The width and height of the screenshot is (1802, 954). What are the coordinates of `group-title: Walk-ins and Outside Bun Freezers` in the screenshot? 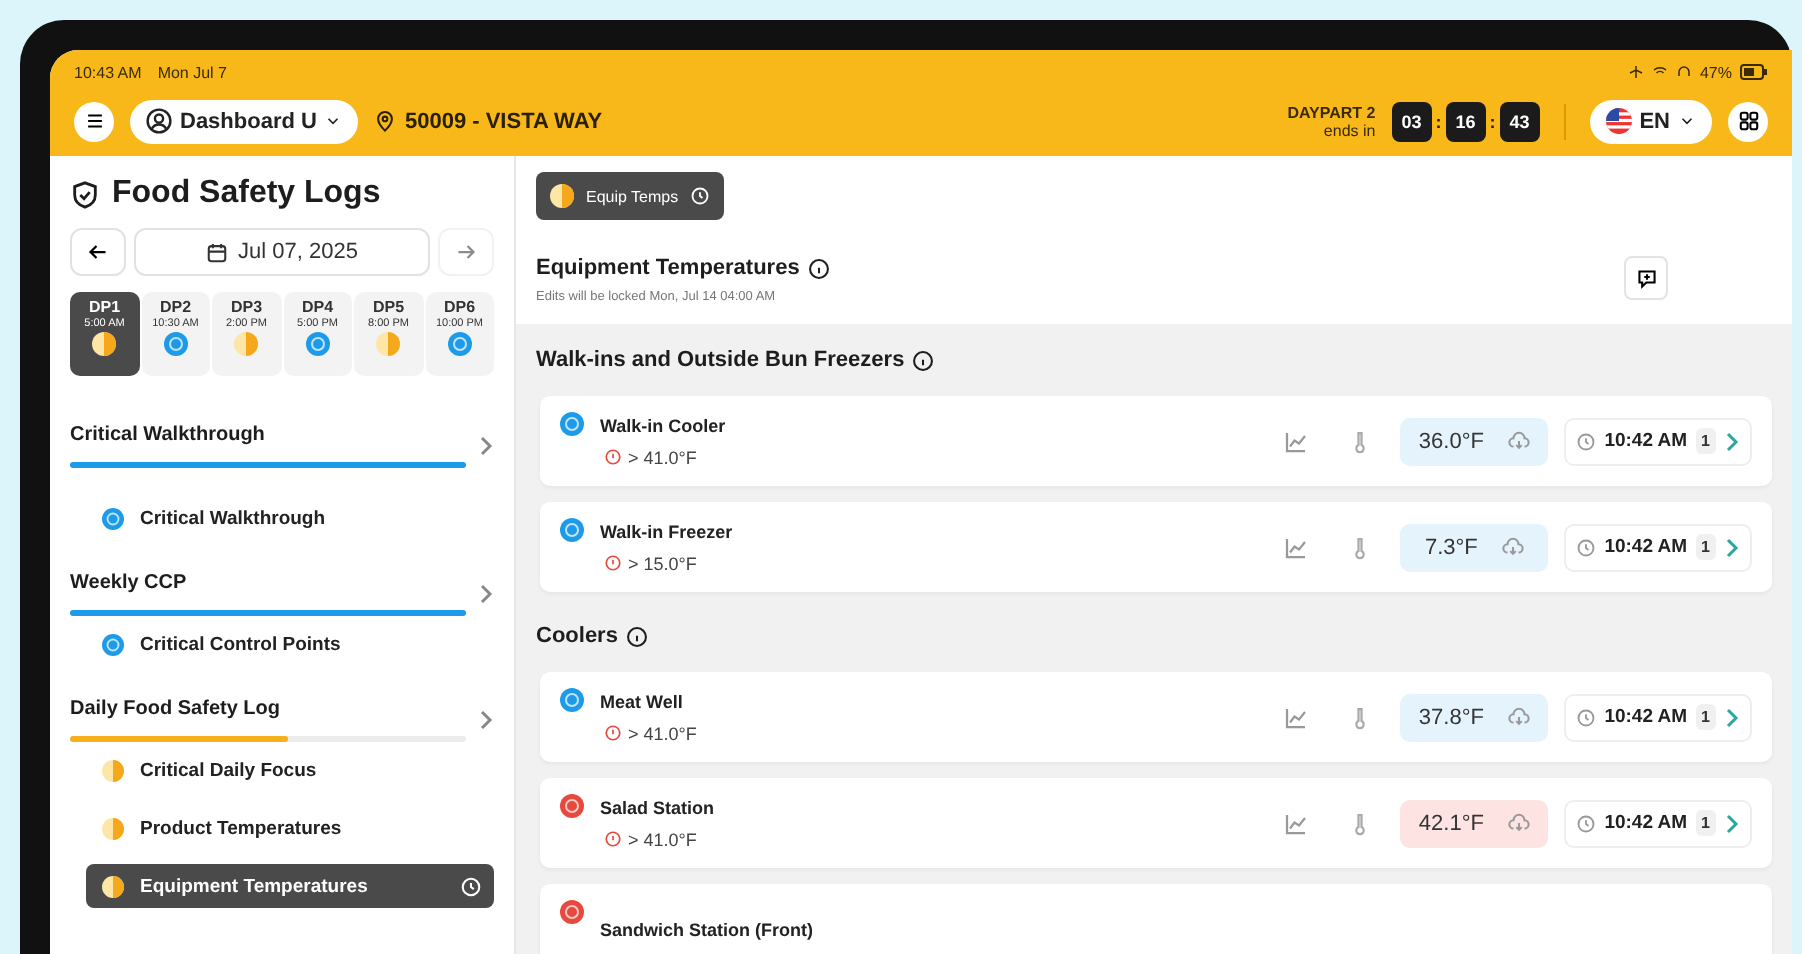 It's located at (720, 360).